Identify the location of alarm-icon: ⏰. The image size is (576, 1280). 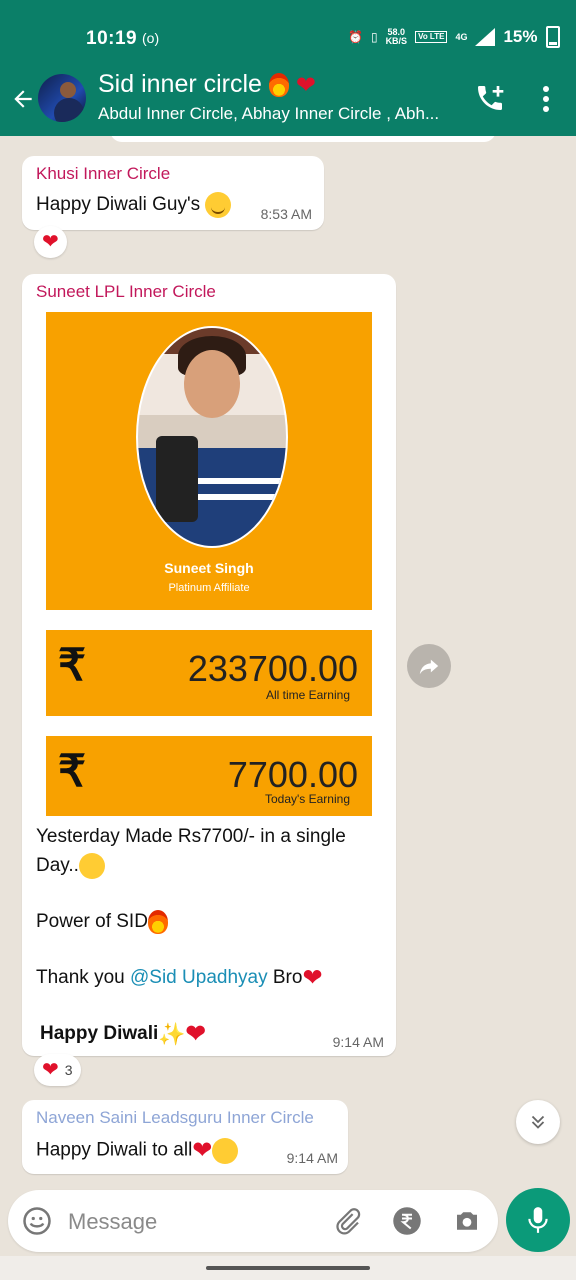
(355, 37).